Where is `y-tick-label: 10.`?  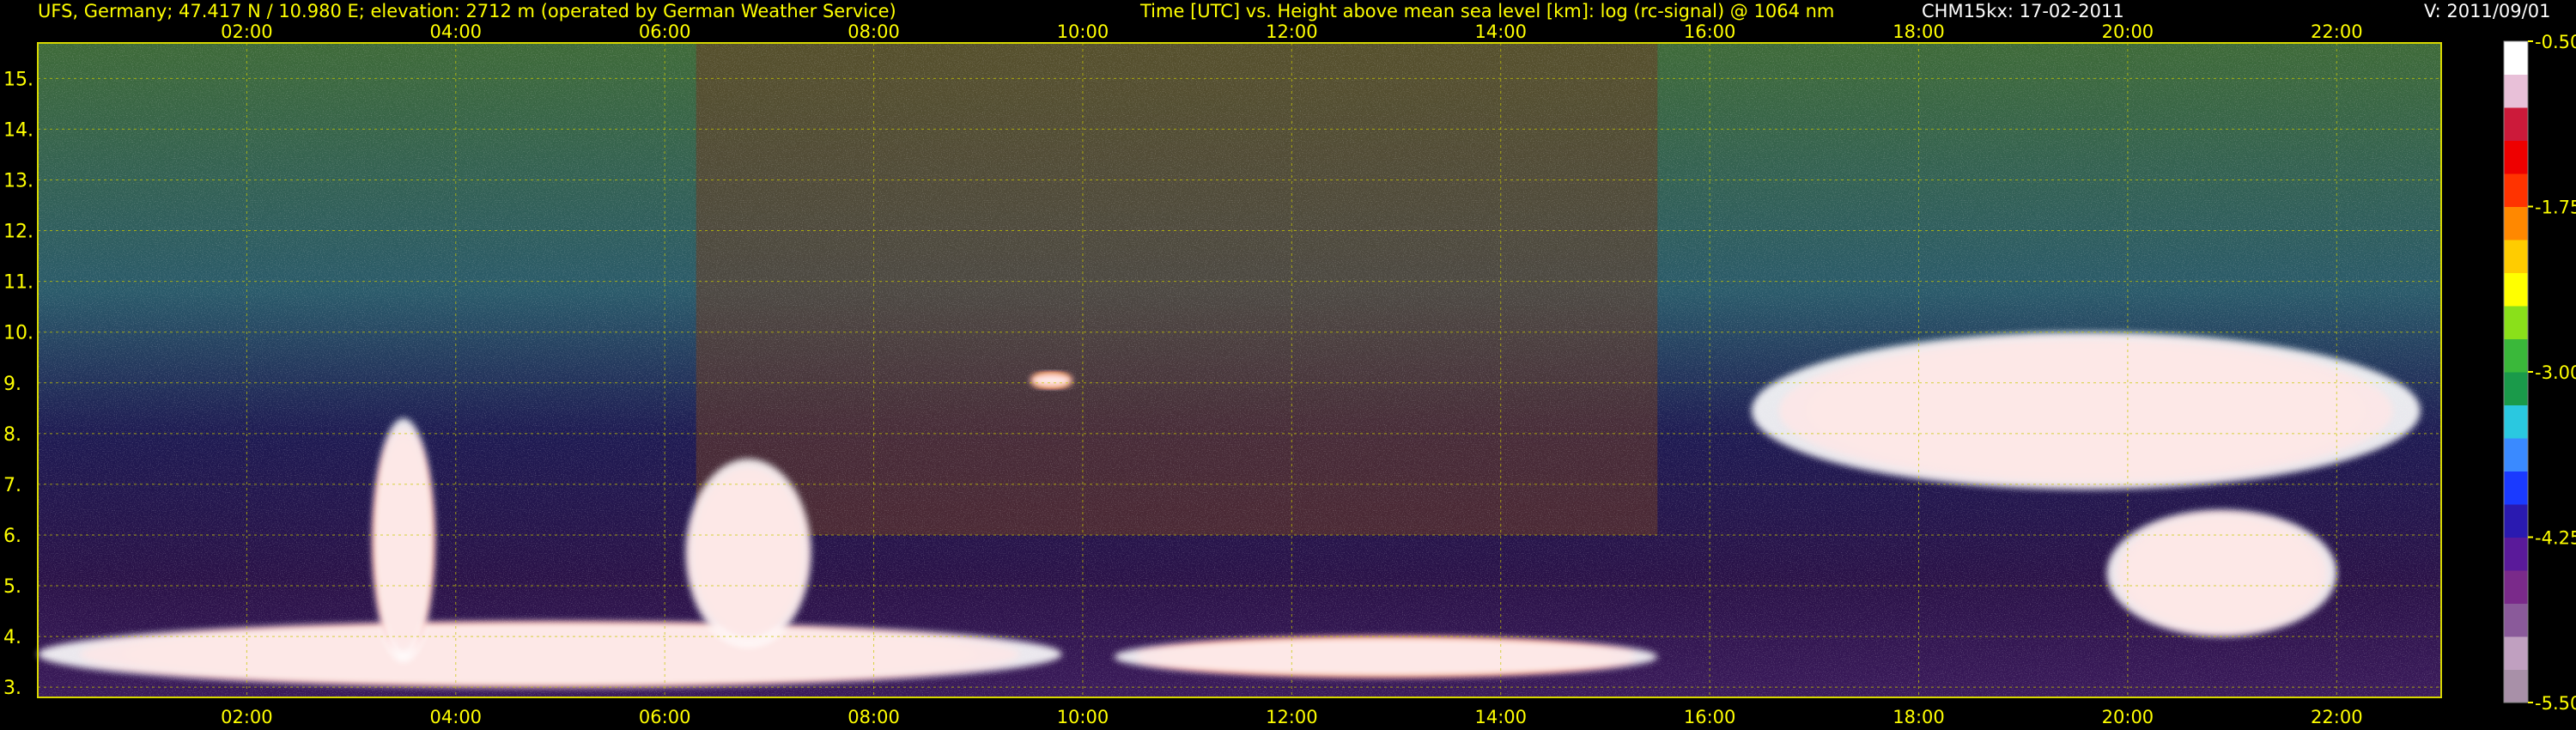
y-tick-label: 10. is located at coordinates (18, 333).